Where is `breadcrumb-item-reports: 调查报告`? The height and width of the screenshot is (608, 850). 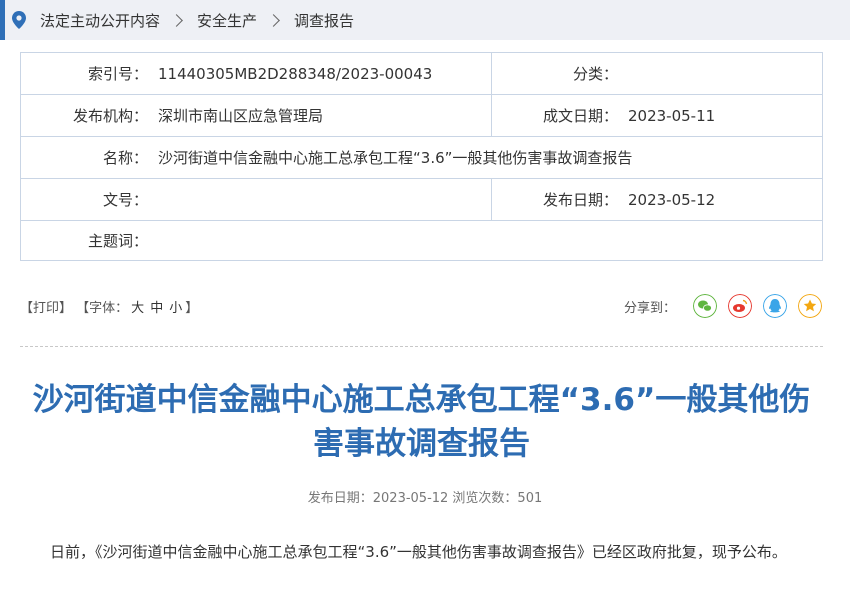 breadcrumb-item-reports: 调查报告 is located at coordinates (324, 20).